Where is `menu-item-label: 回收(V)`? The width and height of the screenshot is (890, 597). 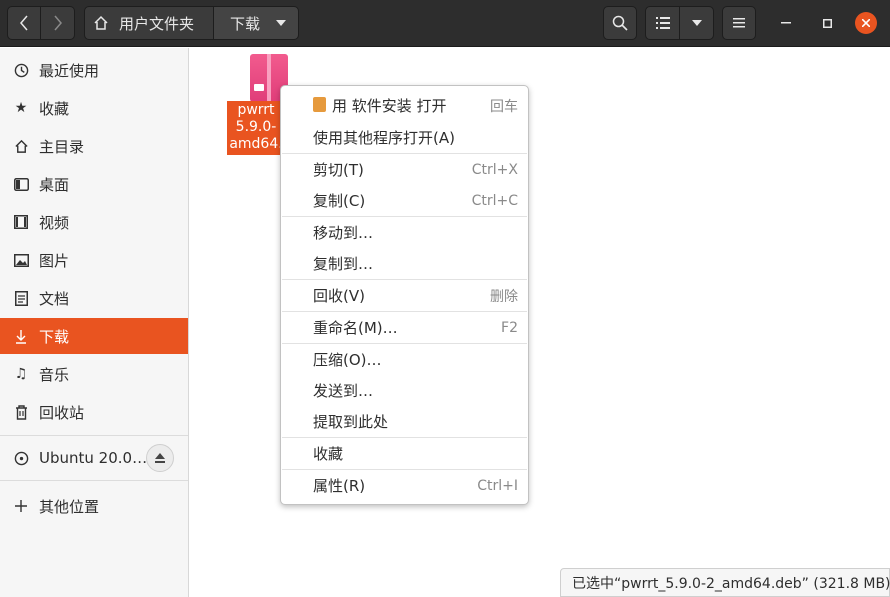 menu-item-label: 回收(V) is located at coordinates (339, 296).